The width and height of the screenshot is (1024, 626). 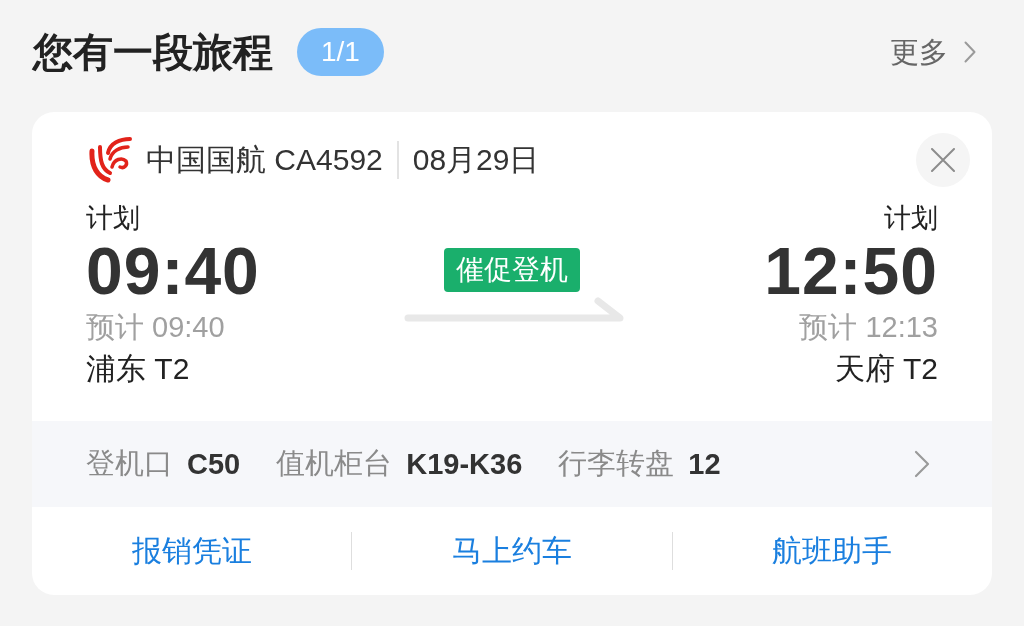 What do you see at coordinates (129, 463) in the screenshot?
I see `info-label: 登机口` at bounding box center [129, 463].